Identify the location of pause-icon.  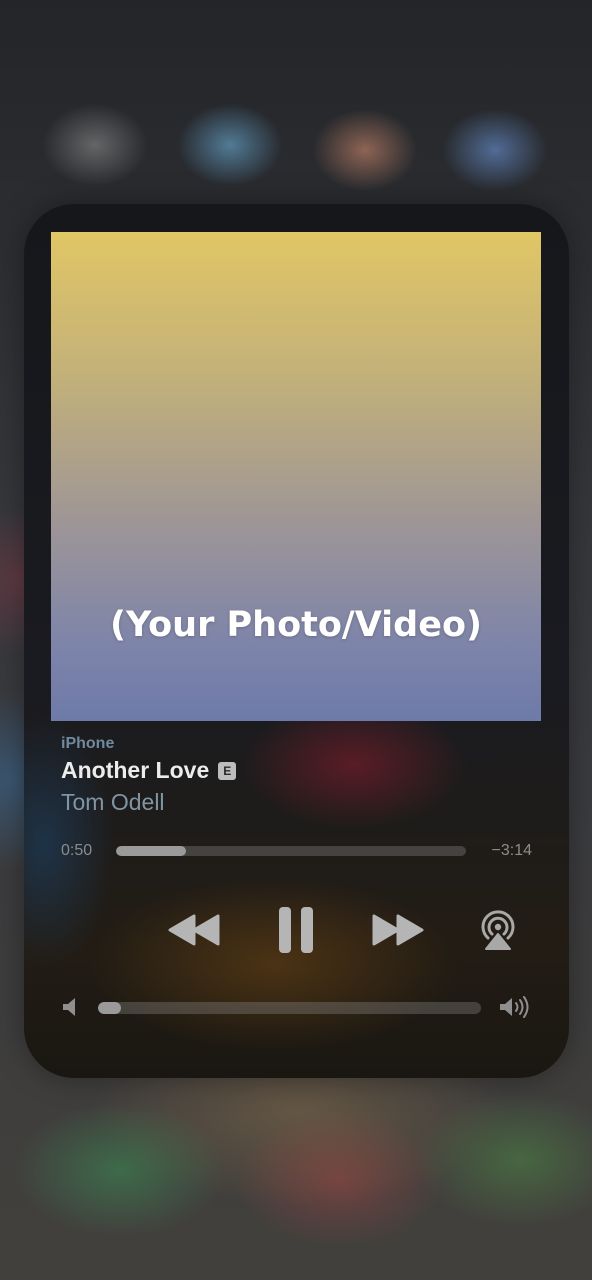
(296, 930).